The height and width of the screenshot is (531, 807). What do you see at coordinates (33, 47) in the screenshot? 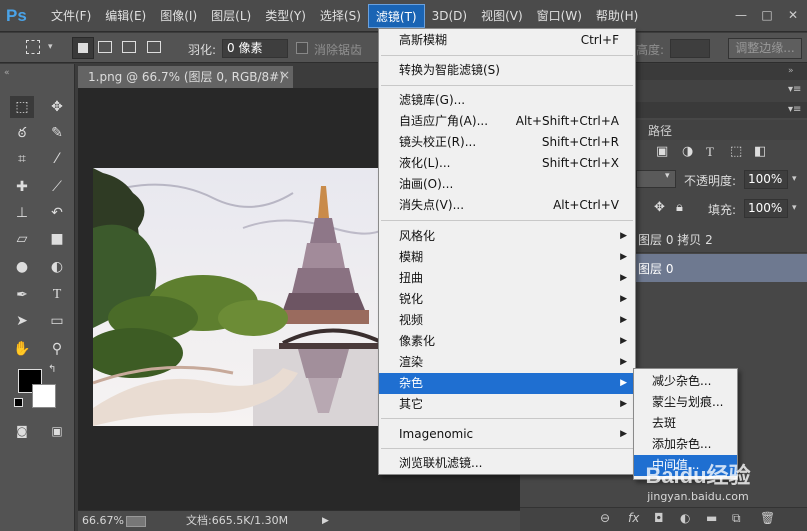
I see `marquee-tool-icon` at bounding box center [33, 47].